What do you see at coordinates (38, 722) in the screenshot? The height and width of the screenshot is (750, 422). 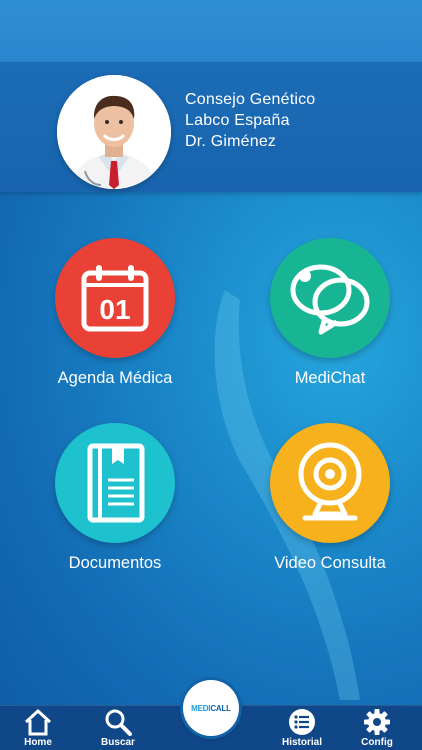 I see `home-icon` at bounding box center [38, 722].